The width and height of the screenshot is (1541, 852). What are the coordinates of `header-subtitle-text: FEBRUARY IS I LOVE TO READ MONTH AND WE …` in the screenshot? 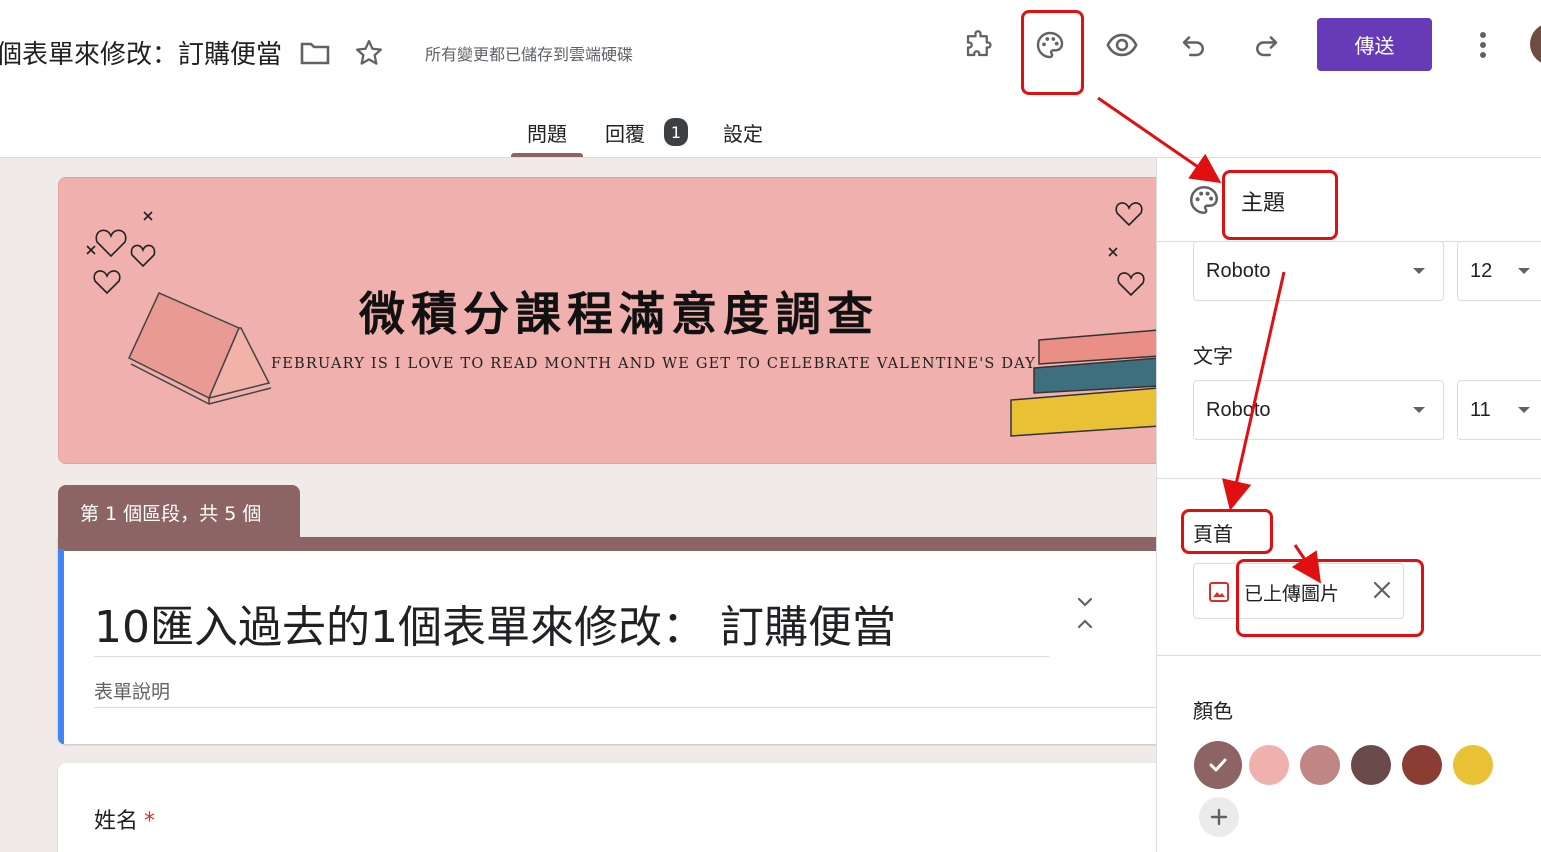 It's located at (654, 364).